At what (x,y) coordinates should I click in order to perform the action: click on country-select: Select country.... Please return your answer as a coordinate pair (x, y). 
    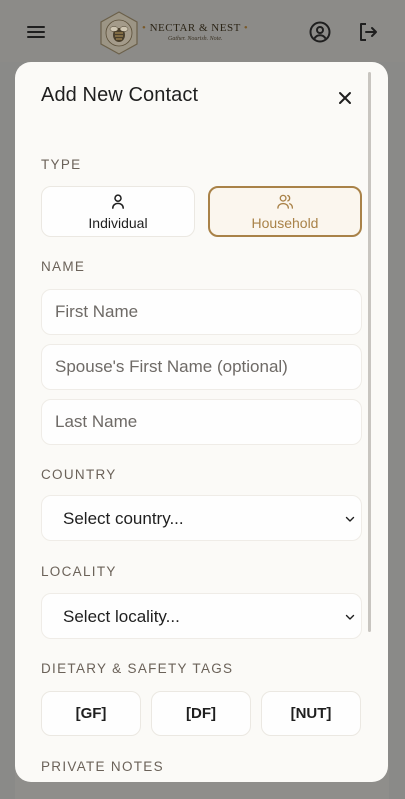
    Looking at the image, I should click on (201, 518).